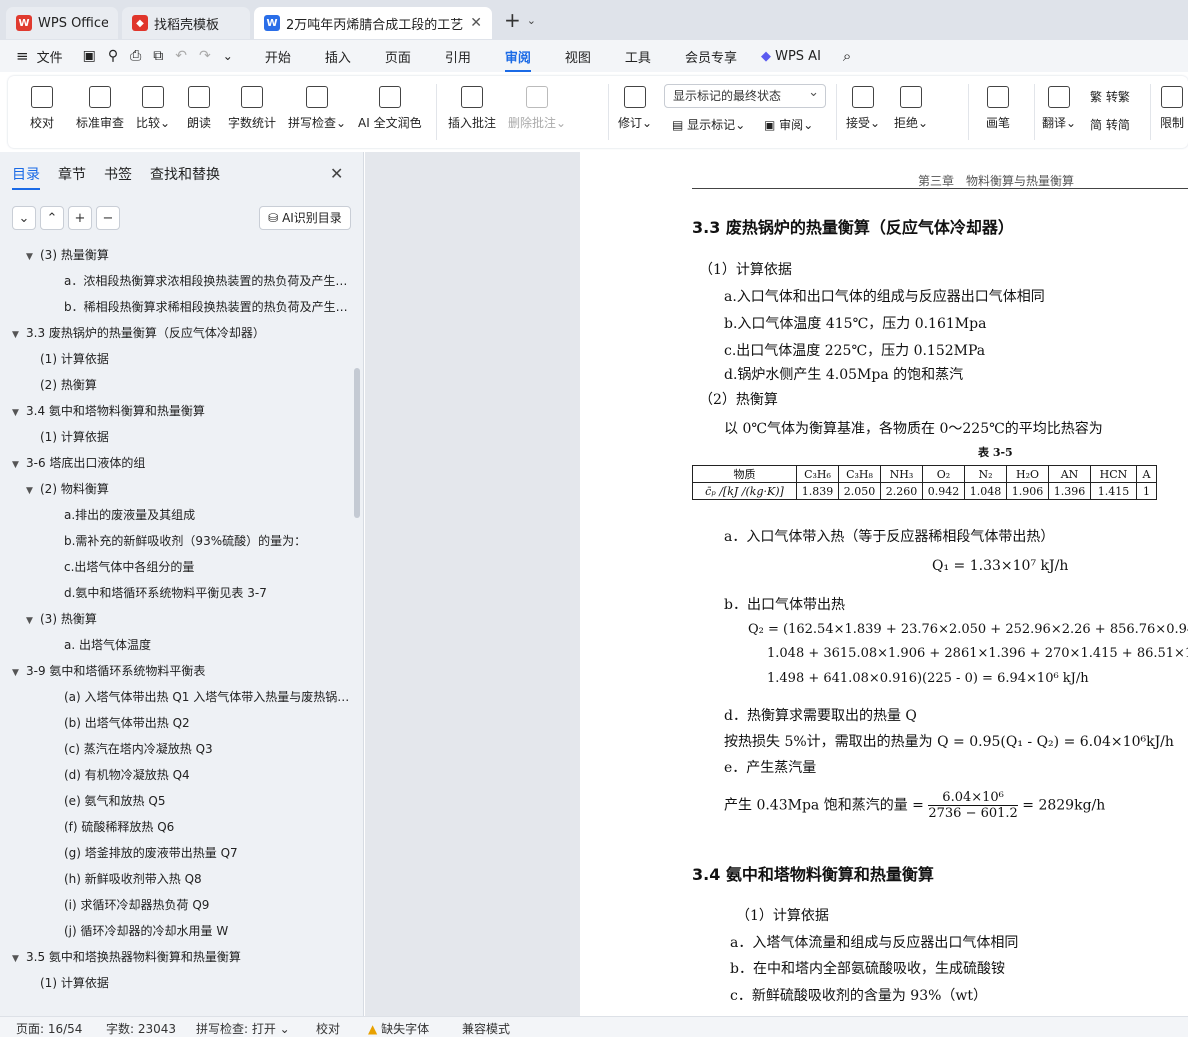 Image resolution: width=1188 pixels, height=1037 pixels. I want to click on accept-button: 接受⌄, so click(863, 112).